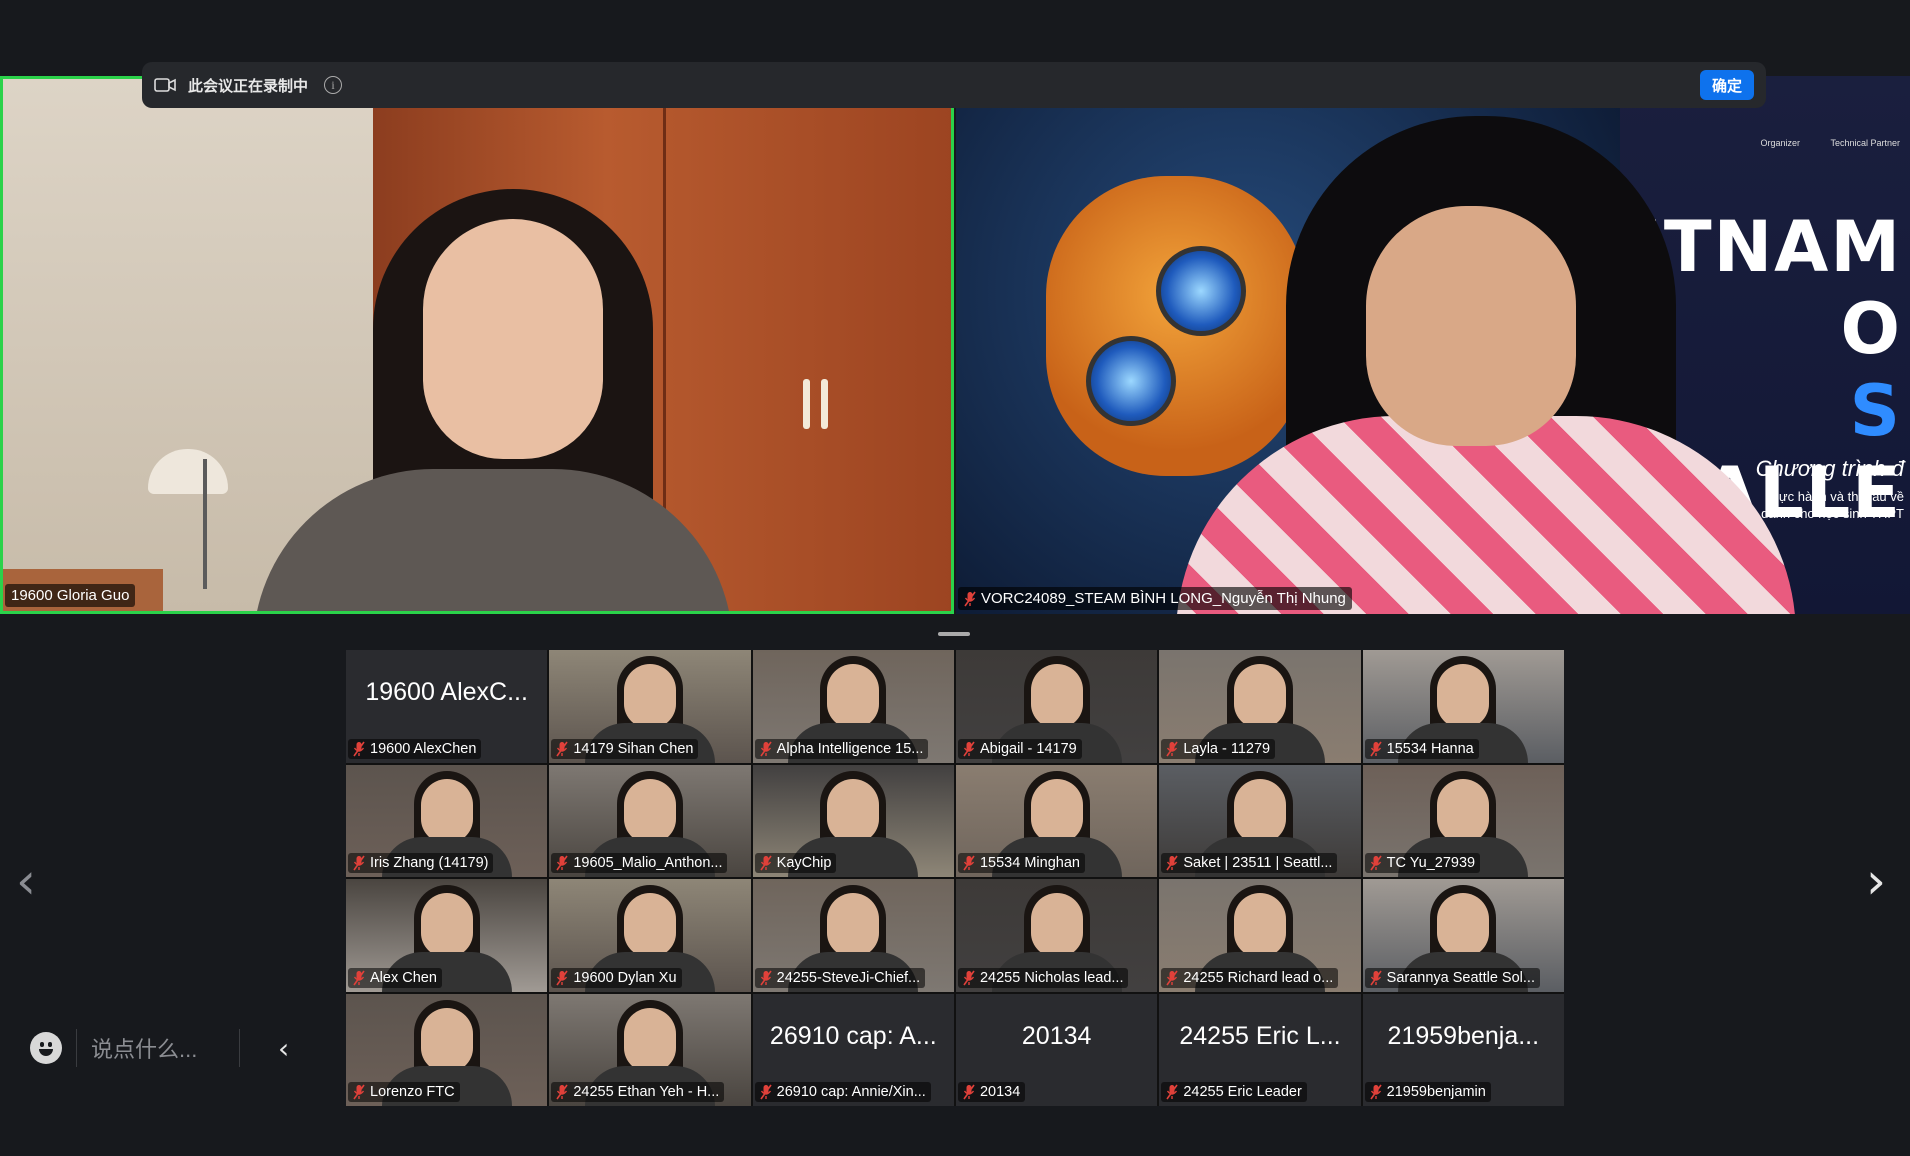  Describe the element at coordinates (1234, 1092) in the screenshot. I see `participant-name-label: 24255 Eric Leader` at that location.